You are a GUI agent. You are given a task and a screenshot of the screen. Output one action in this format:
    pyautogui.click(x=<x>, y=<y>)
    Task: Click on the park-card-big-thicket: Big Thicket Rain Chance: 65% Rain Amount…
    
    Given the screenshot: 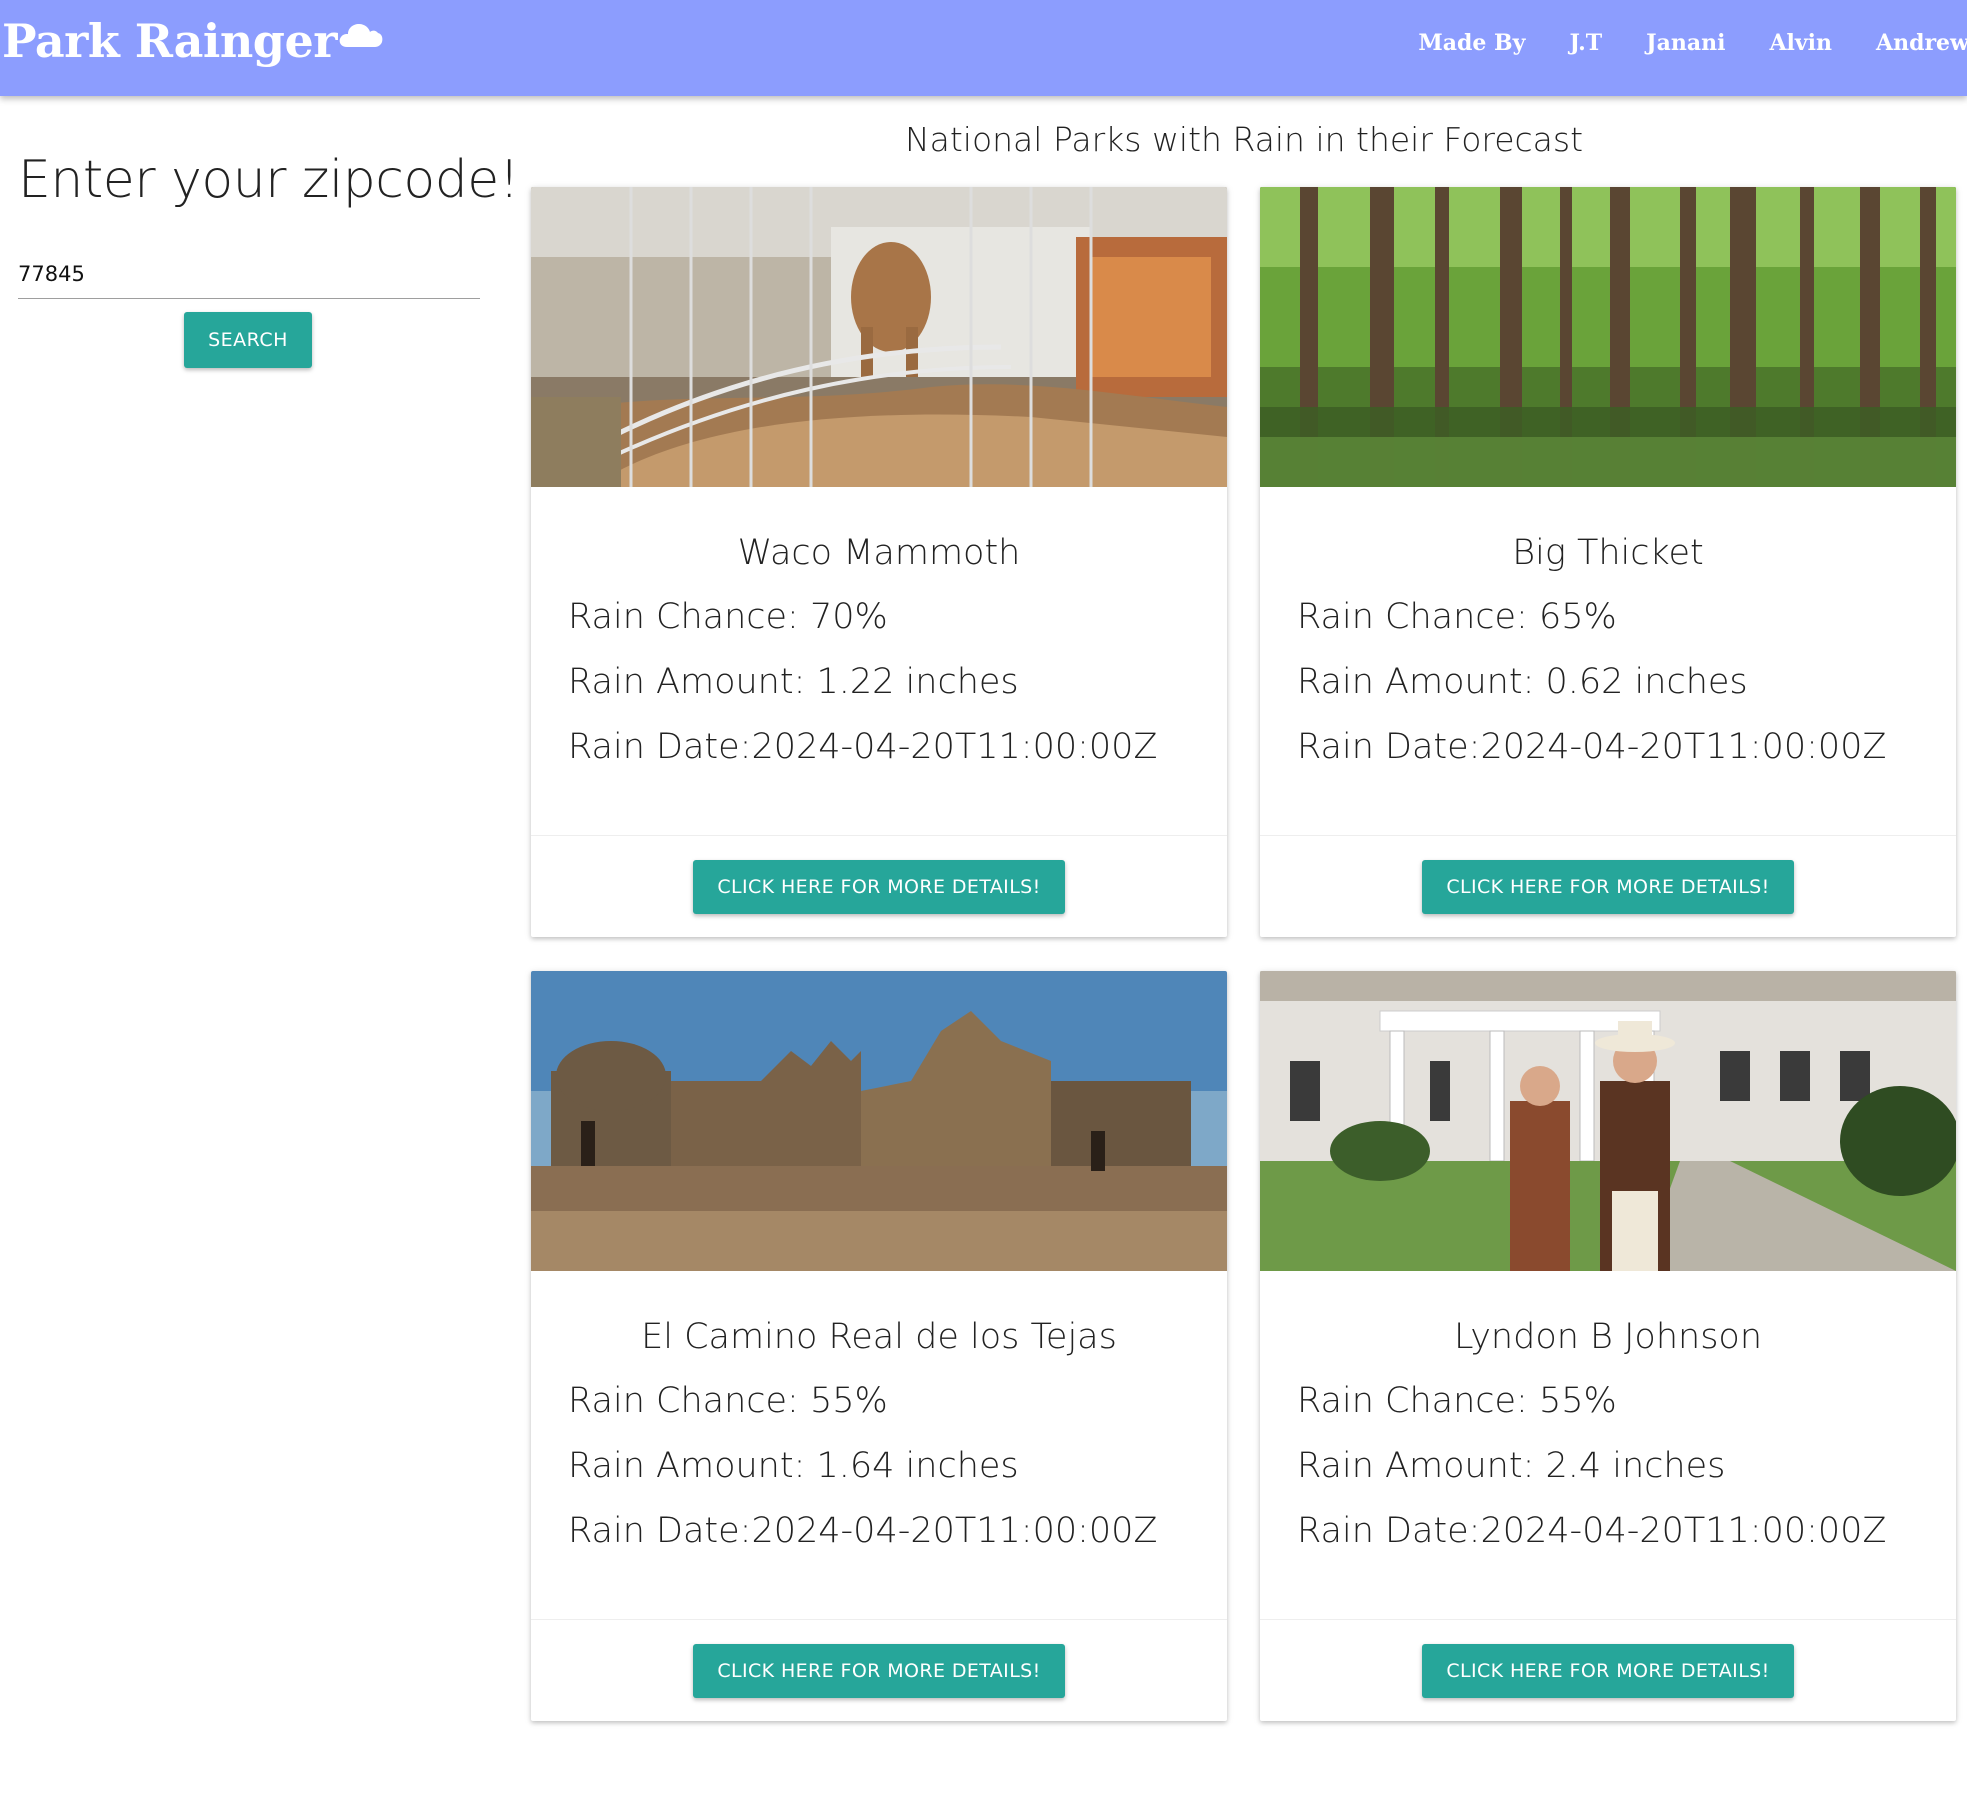 What is the action you would take?
    pyautogui.click(x=1608, y=562)
    